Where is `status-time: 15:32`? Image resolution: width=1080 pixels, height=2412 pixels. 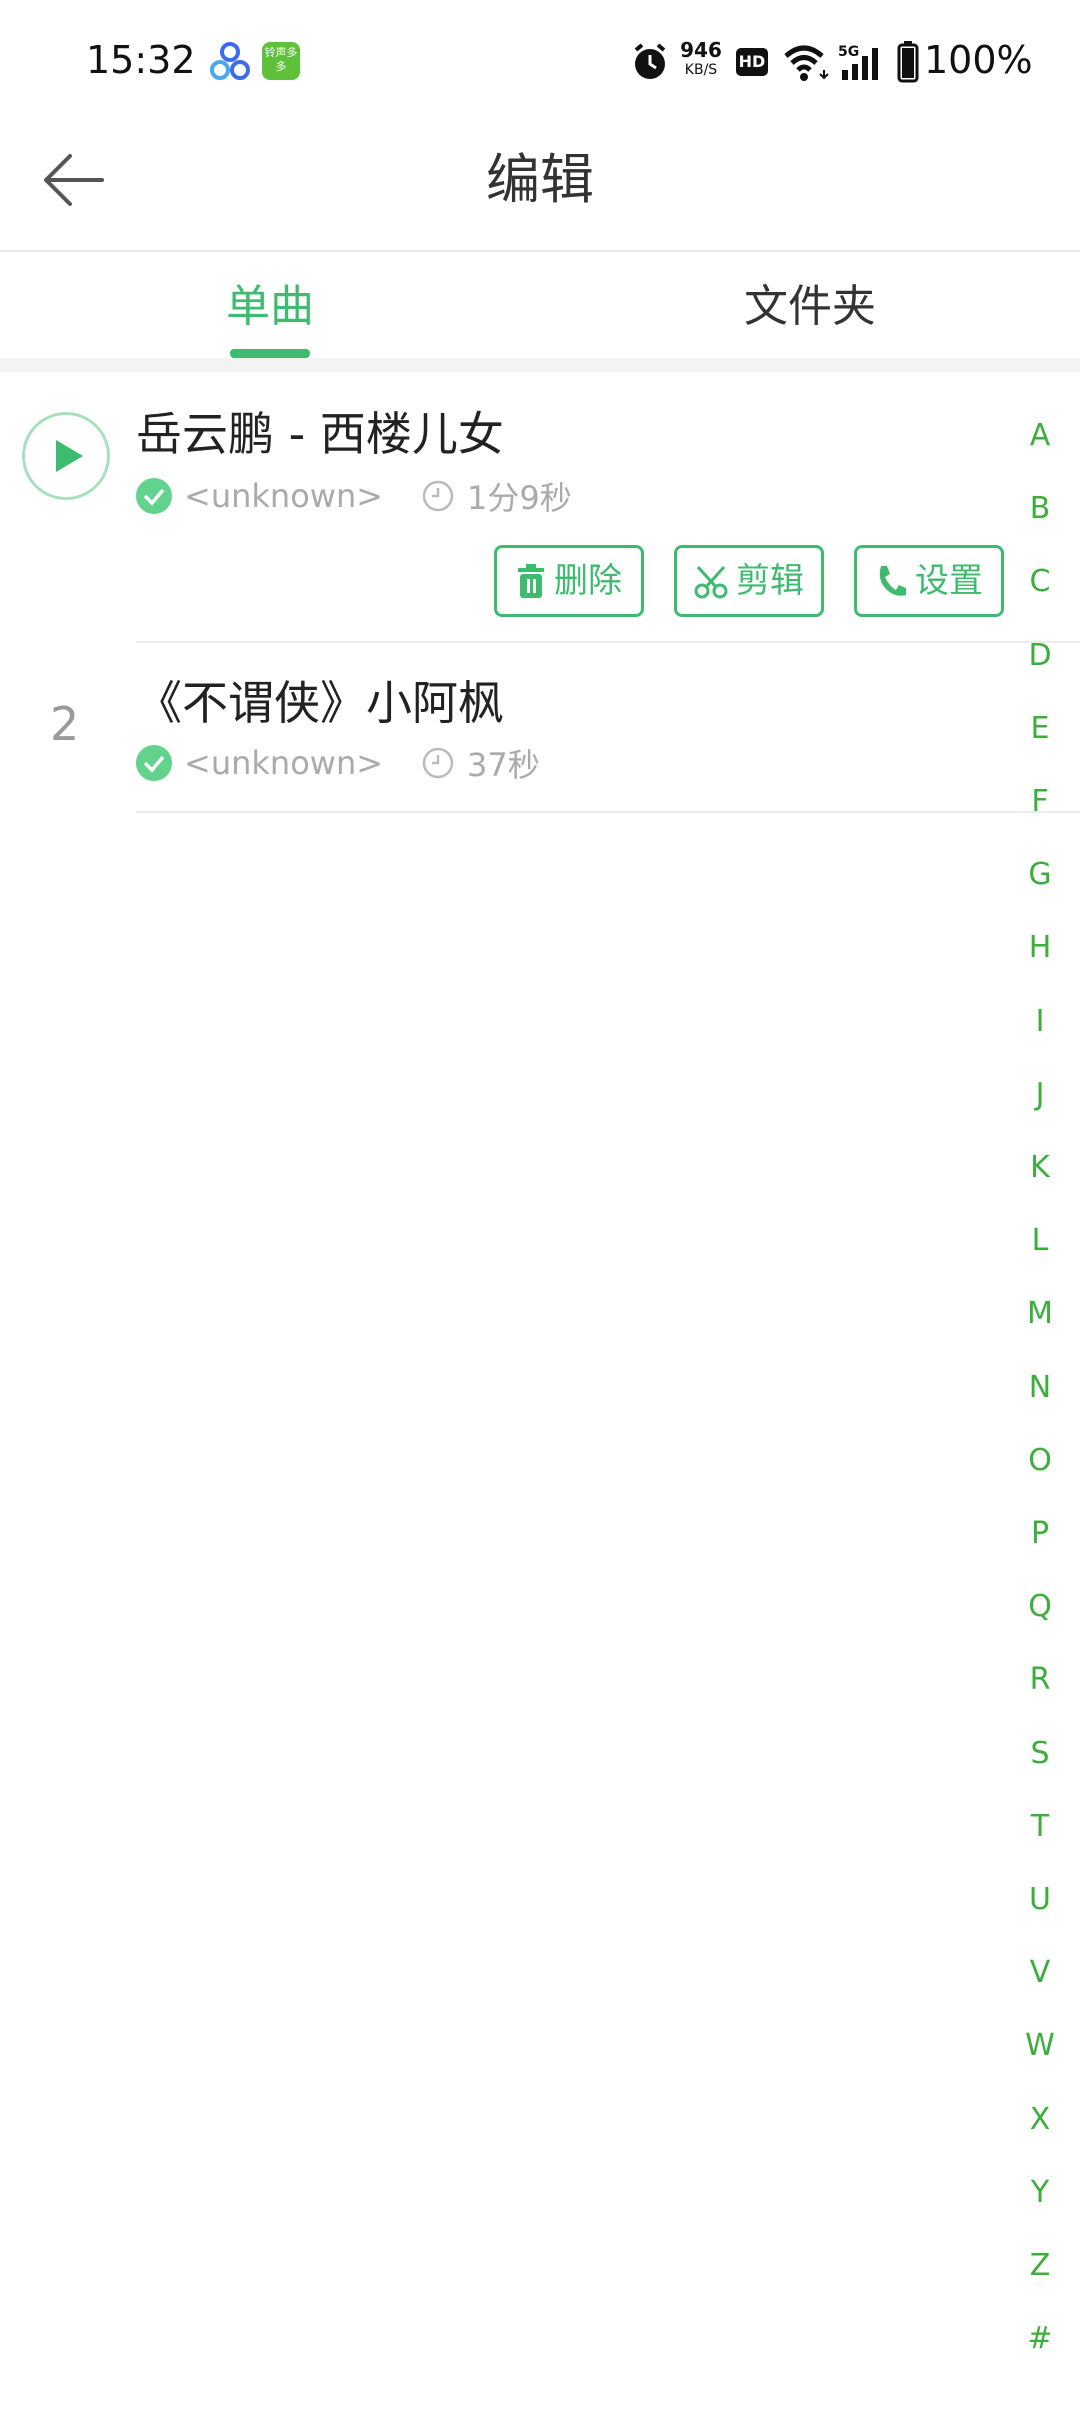 status-time: 15:32 is located at coordinates (141, 60).